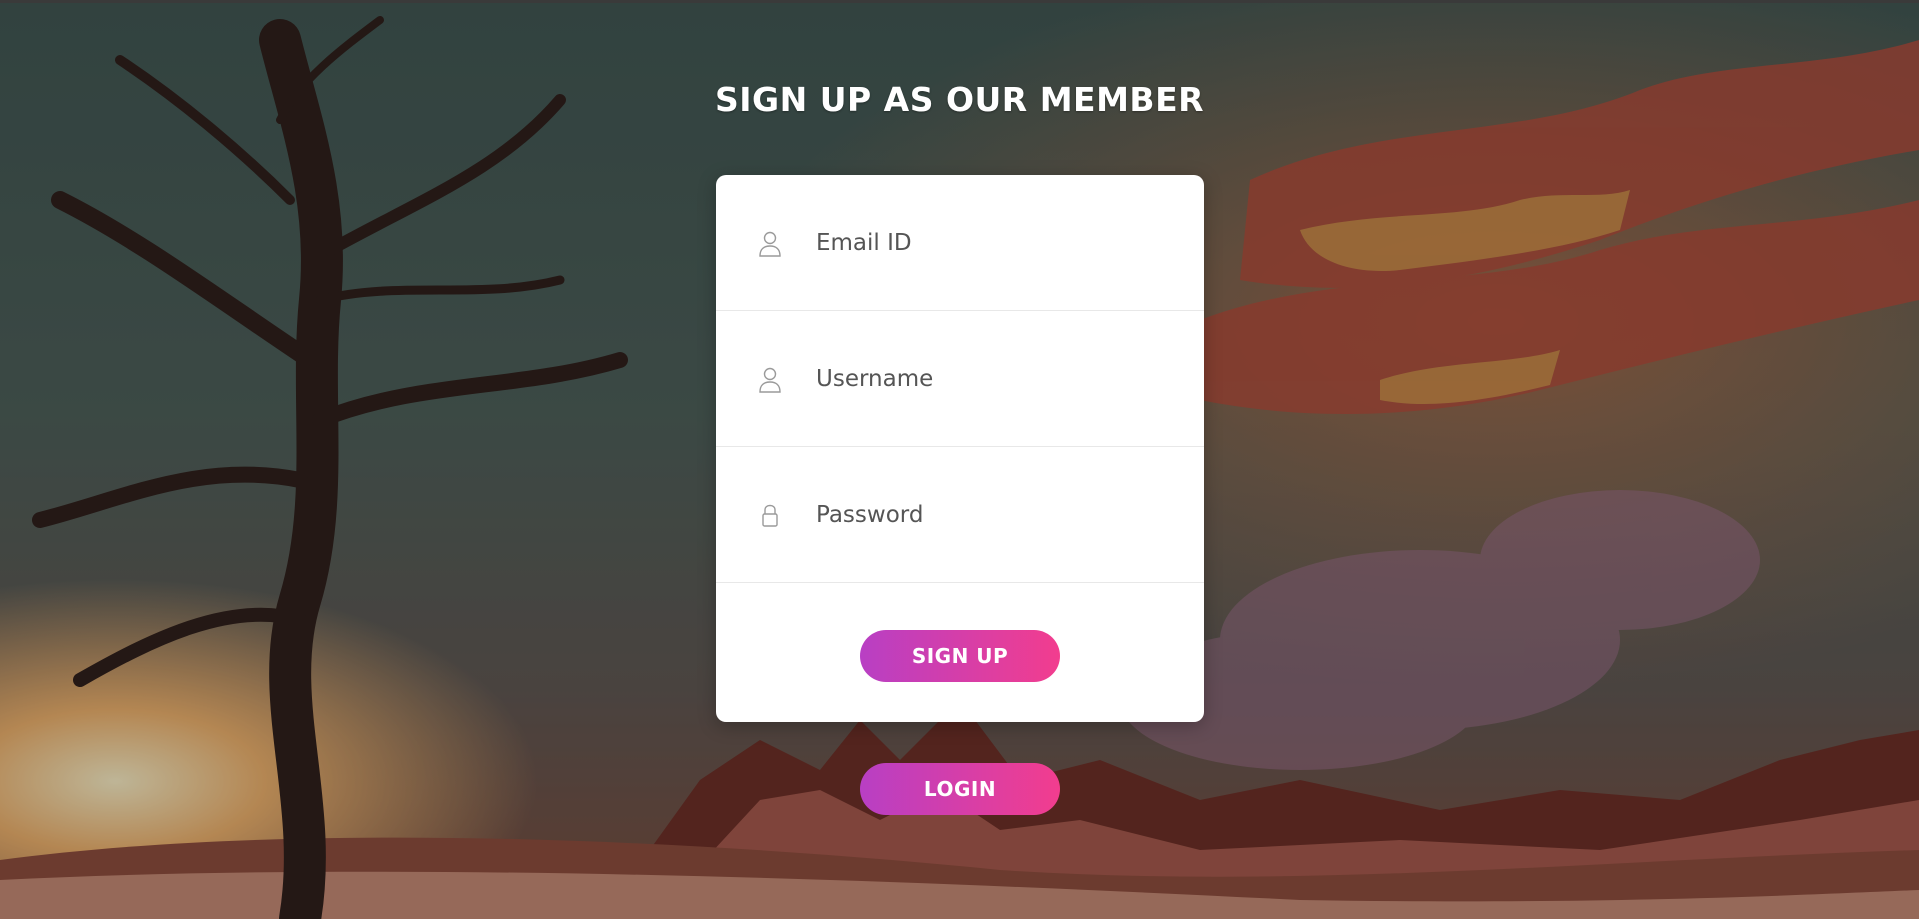 This screenshot has height=919, width=1919. What do you see at coordinates (996, 243) in the screenshot?
I see `email-field` at bounding box center [996, 243].